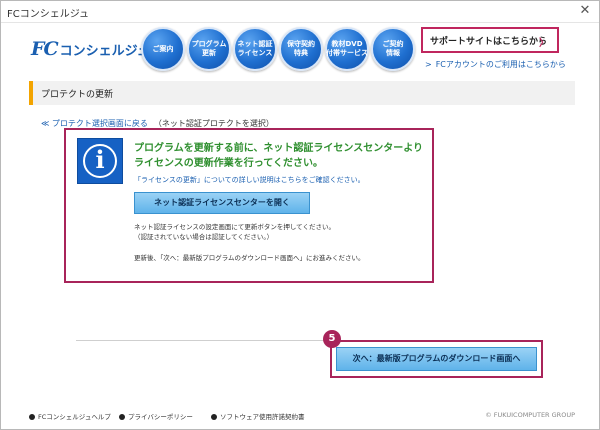 Image resolution: width=600 pixels, height=430 pixels. I want to click on breadcrumb-note: （ネット認証プロテクトを選択）, so click(213, 123).